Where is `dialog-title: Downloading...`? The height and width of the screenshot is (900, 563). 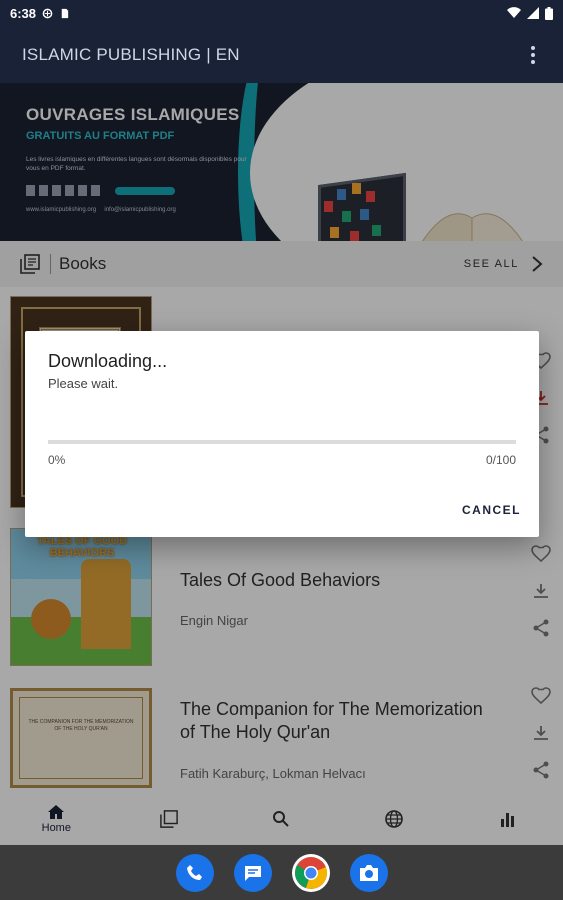 dialog-title: Downloading... is located at coordinates (108, 361).